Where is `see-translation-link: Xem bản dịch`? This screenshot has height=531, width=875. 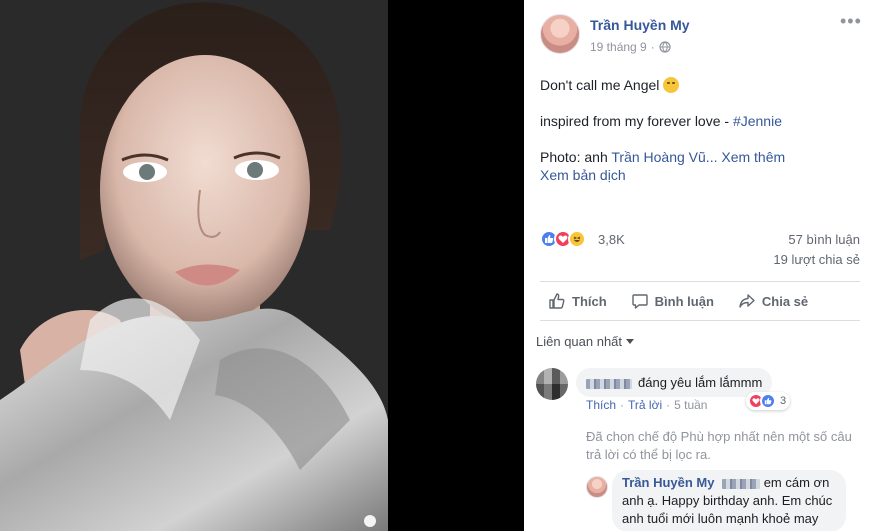
see-translation-link: Xem bản dịch is located at coordinates (700, 175).